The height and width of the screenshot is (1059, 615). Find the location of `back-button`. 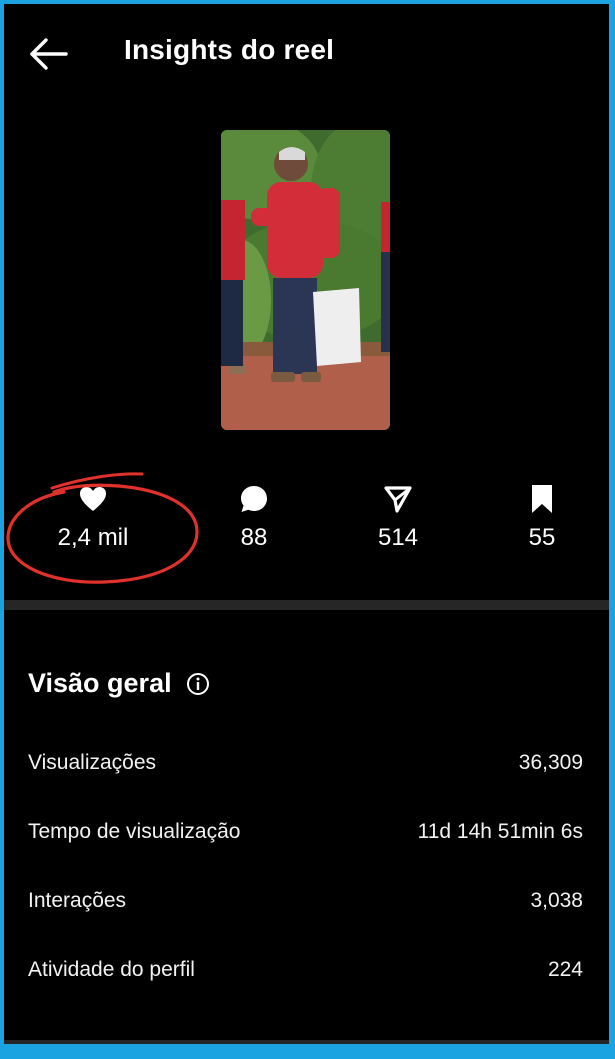

back-button is located at coordinates (49, 55).